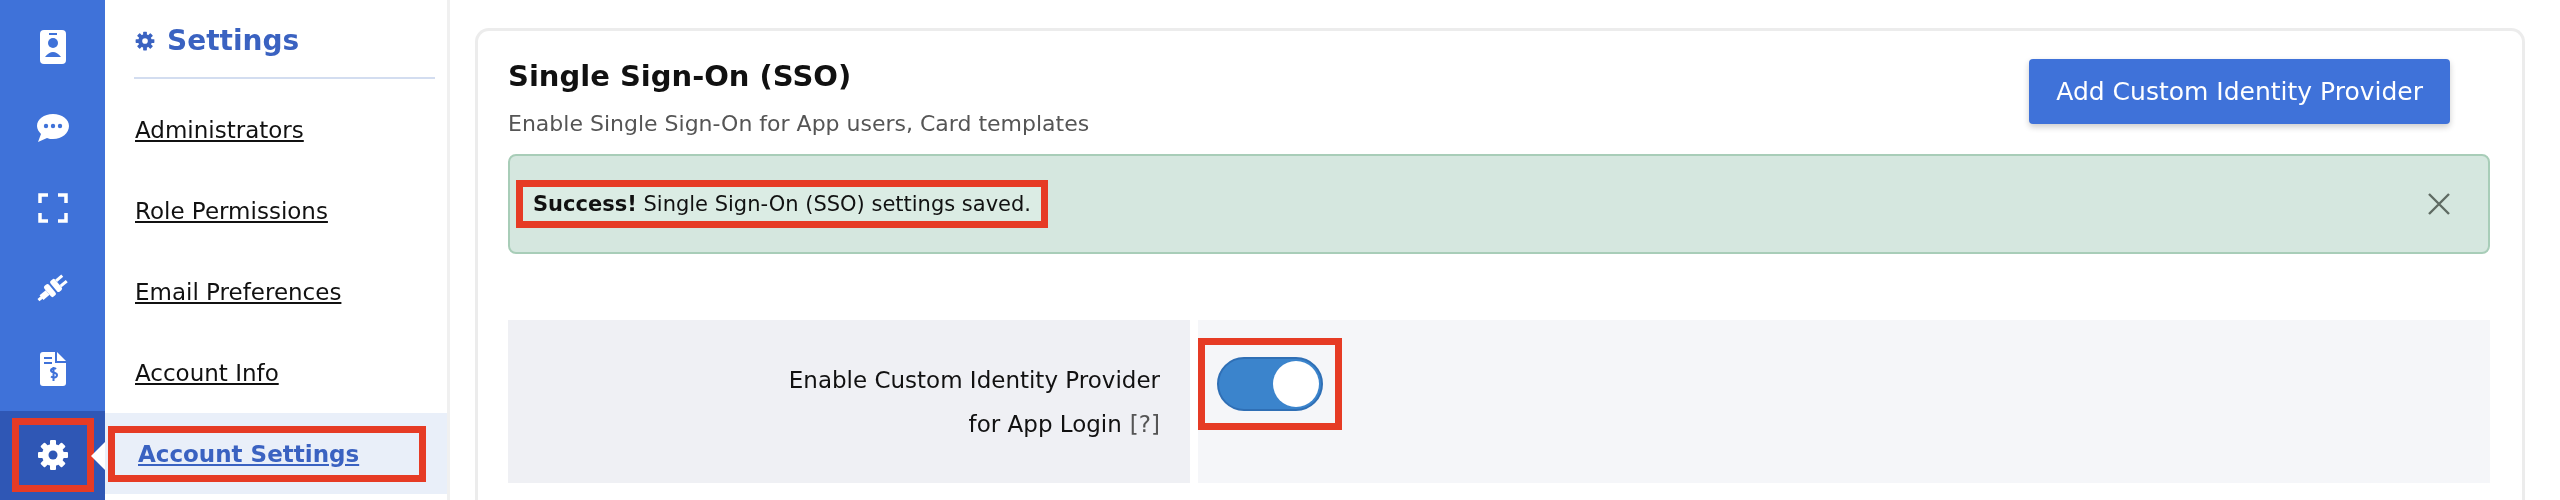  Describe the element at coordinates (1045, 424) in the screenshot. I see `setting-label: for App Login` at that location.